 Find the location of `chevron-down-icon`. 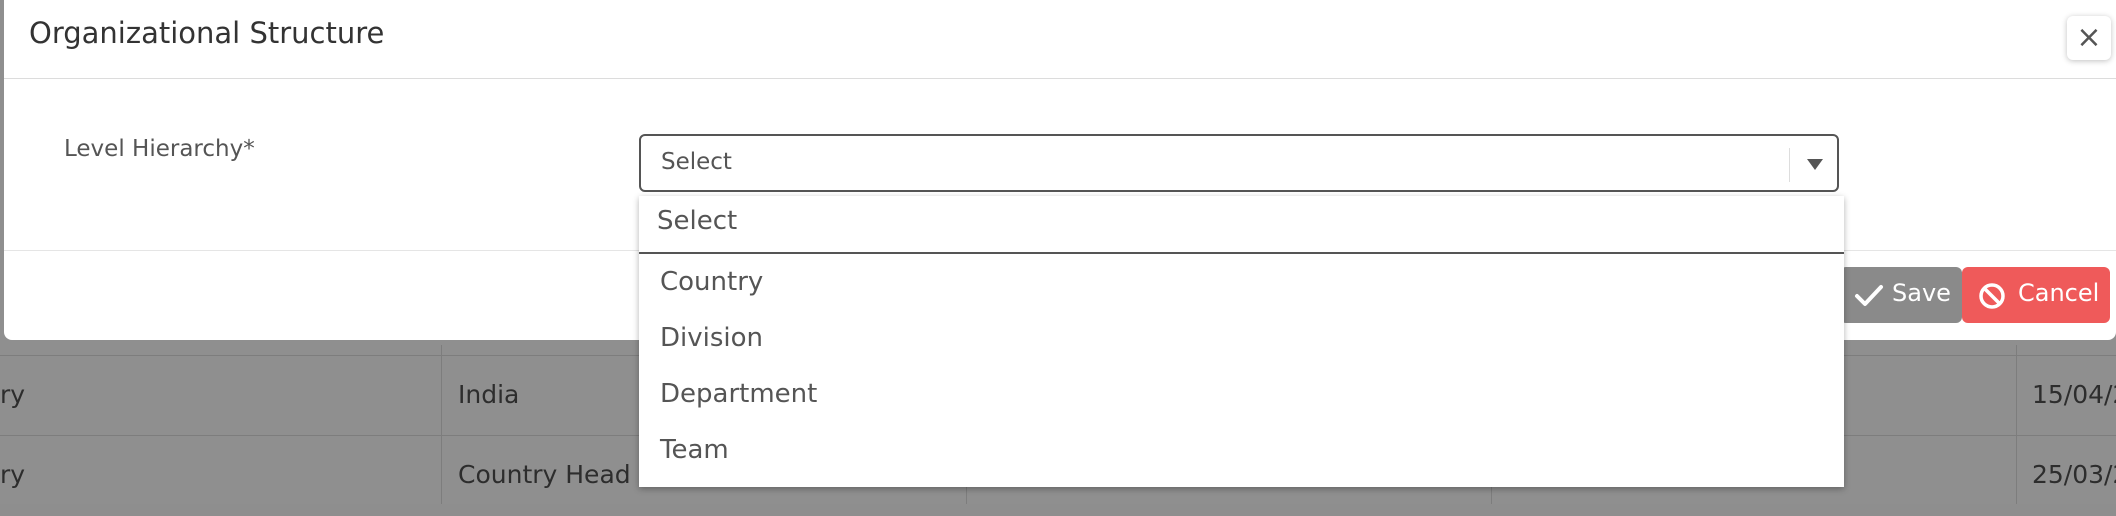

chevron-down-icon is located at coordinates (1815, 164).